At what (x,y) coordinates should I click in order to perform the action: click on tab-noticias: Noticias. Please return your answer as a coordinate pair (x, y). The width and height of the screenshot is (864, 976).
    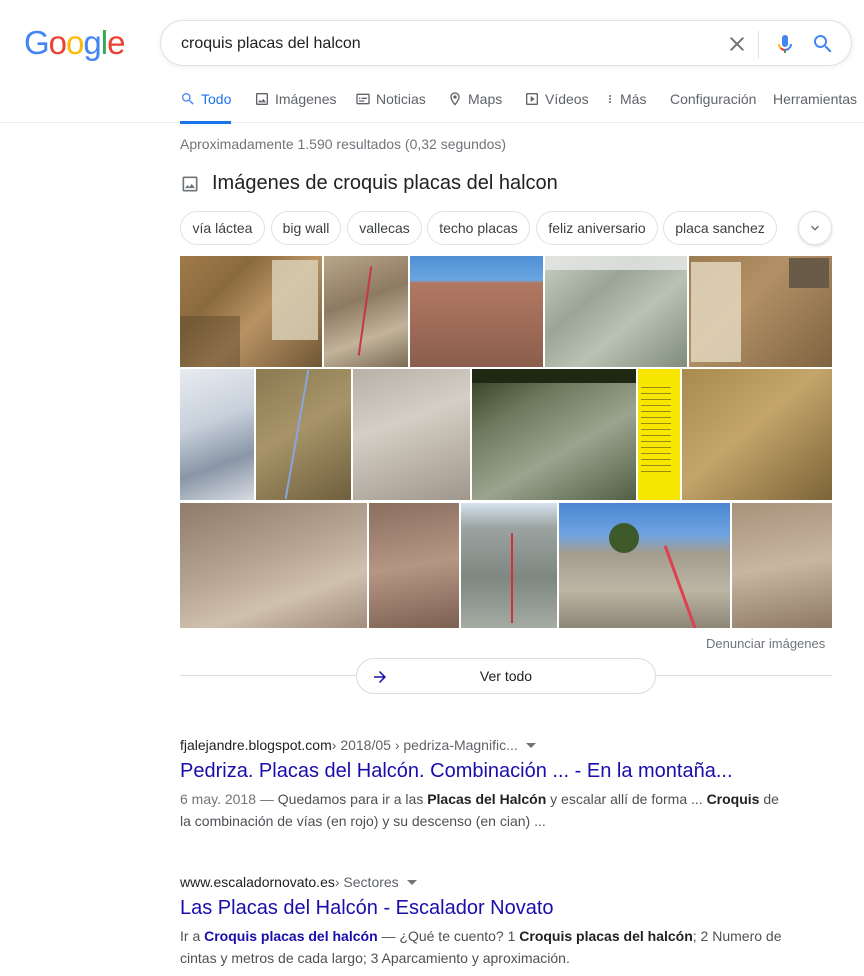
    Looking at the image, I should click on (390, 104).